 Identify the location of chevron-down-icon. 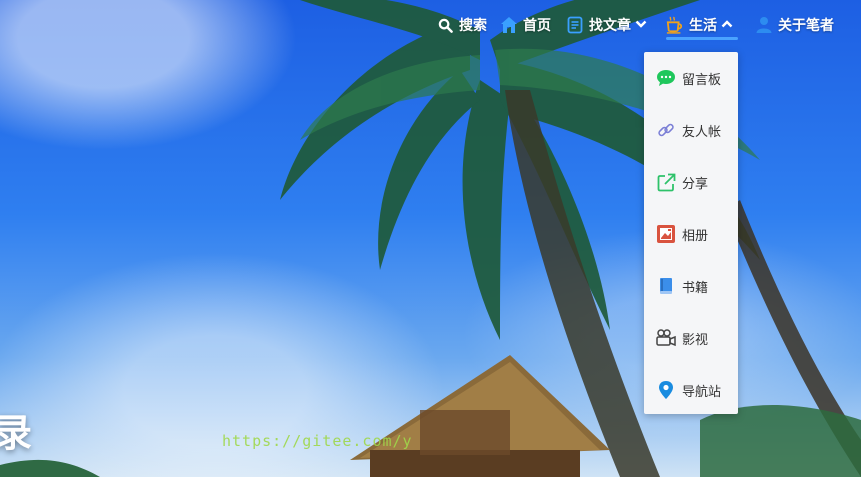
(641, 25).